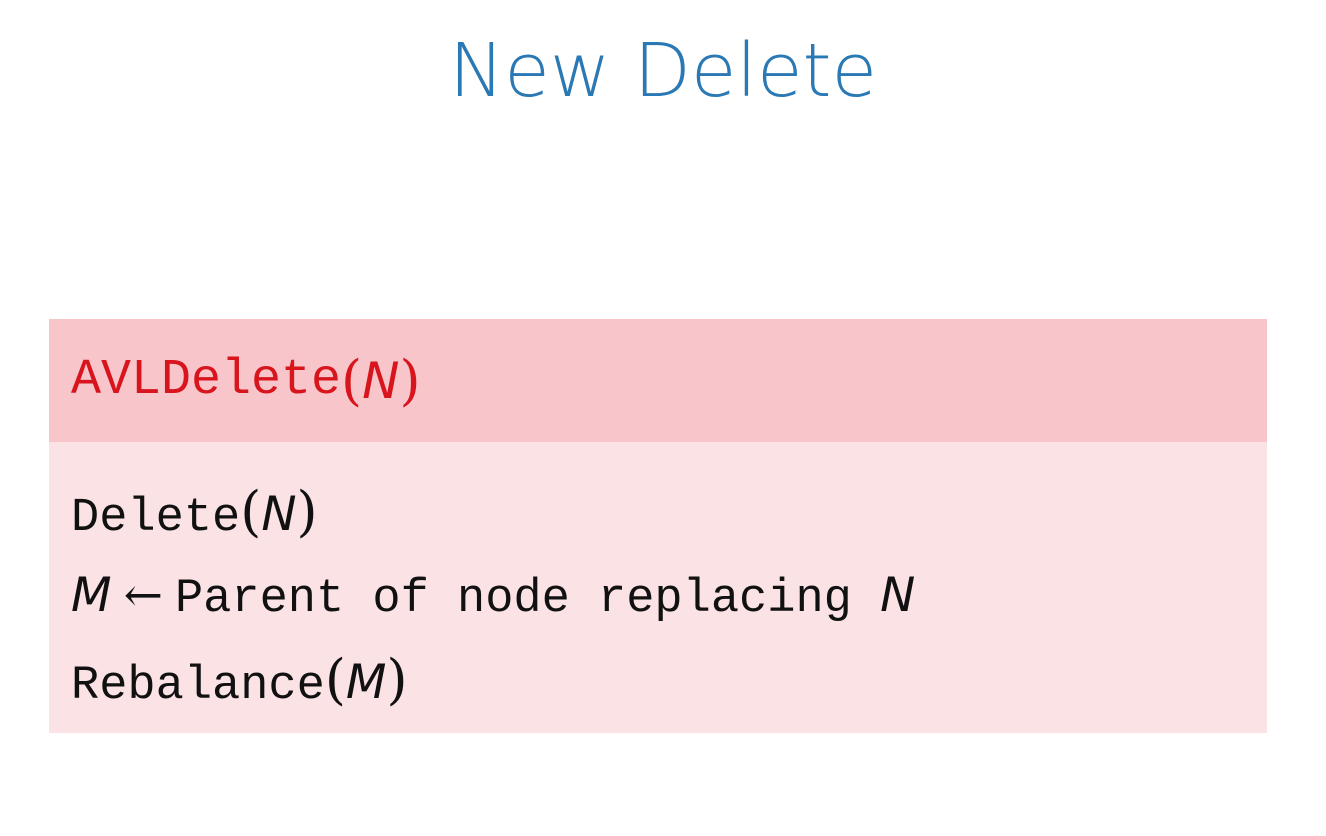 This screenshot has width=1326, height=836. I want to click on function-arg: N, so click(381, 380).